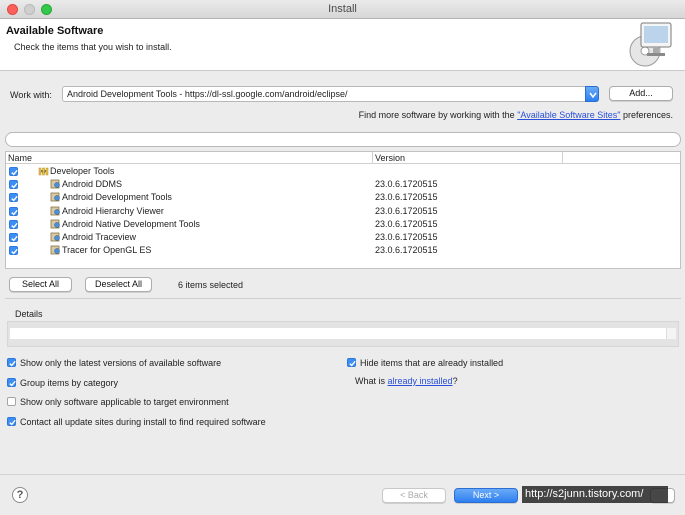 Image resolution: width=685 pixels, height=515 pixels. What do you see at coordinates (343, 197) in the screenshot?
I see `table-row: Android Development Tools 23.0.6.1720515` at bounding box center [343, 197].